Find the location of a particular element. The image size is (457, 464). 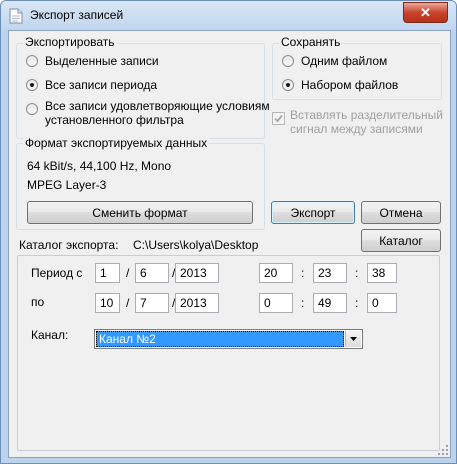

to-minute-field: 49 is located at coordinates (330, 303).